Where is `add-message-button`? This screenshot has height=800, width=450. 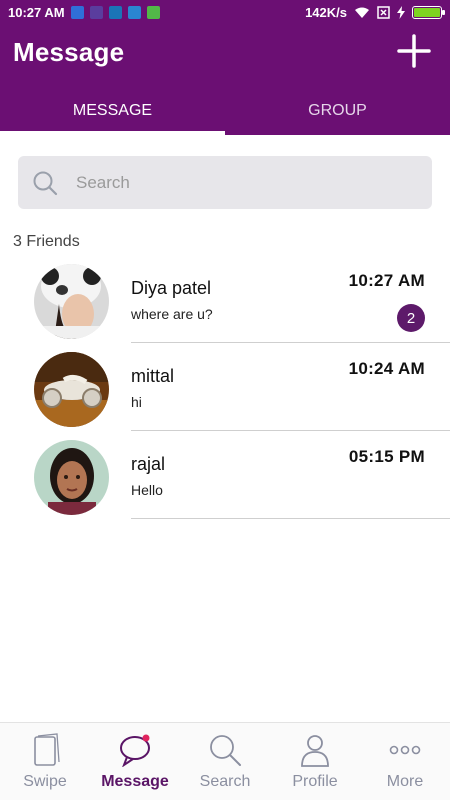 add-message-button is located at coordinates (414, 51).